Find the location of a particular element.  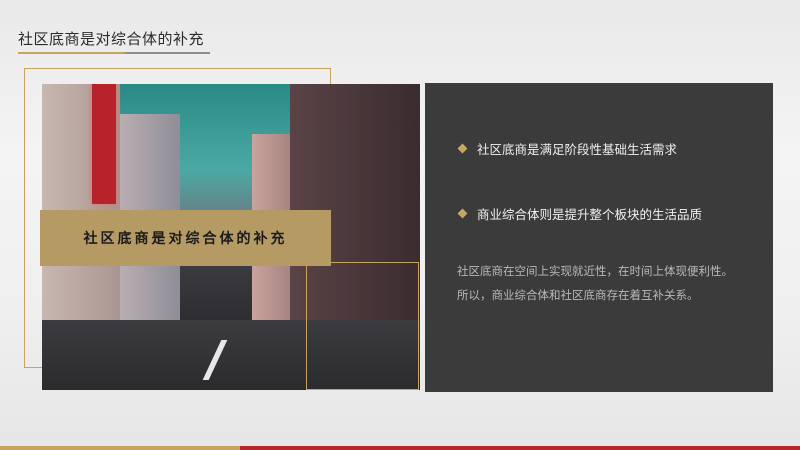

inner-gold-frame is located at coordinates (362, 326).